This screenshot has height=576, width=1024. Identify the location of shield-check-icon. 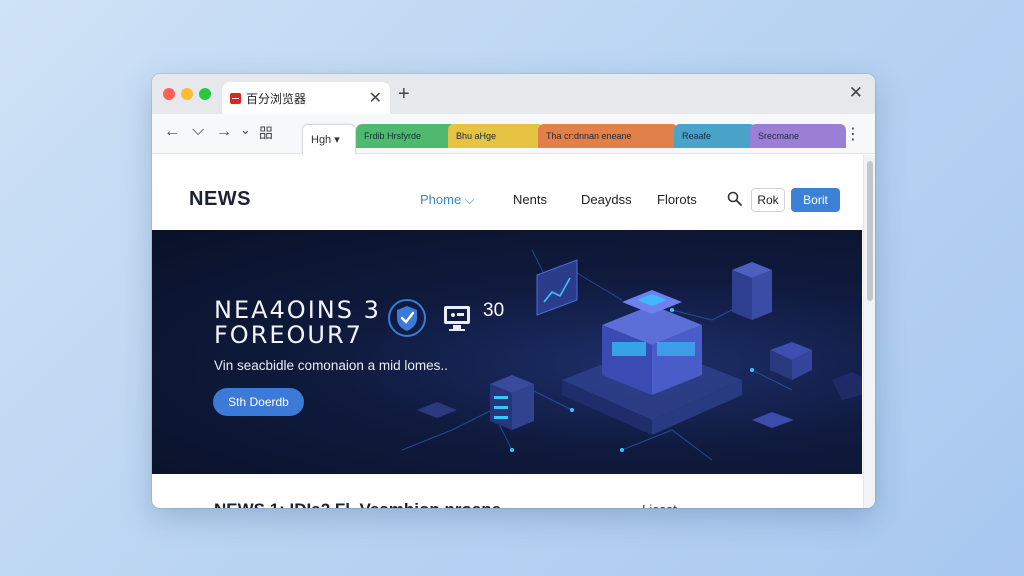
(407, 318).